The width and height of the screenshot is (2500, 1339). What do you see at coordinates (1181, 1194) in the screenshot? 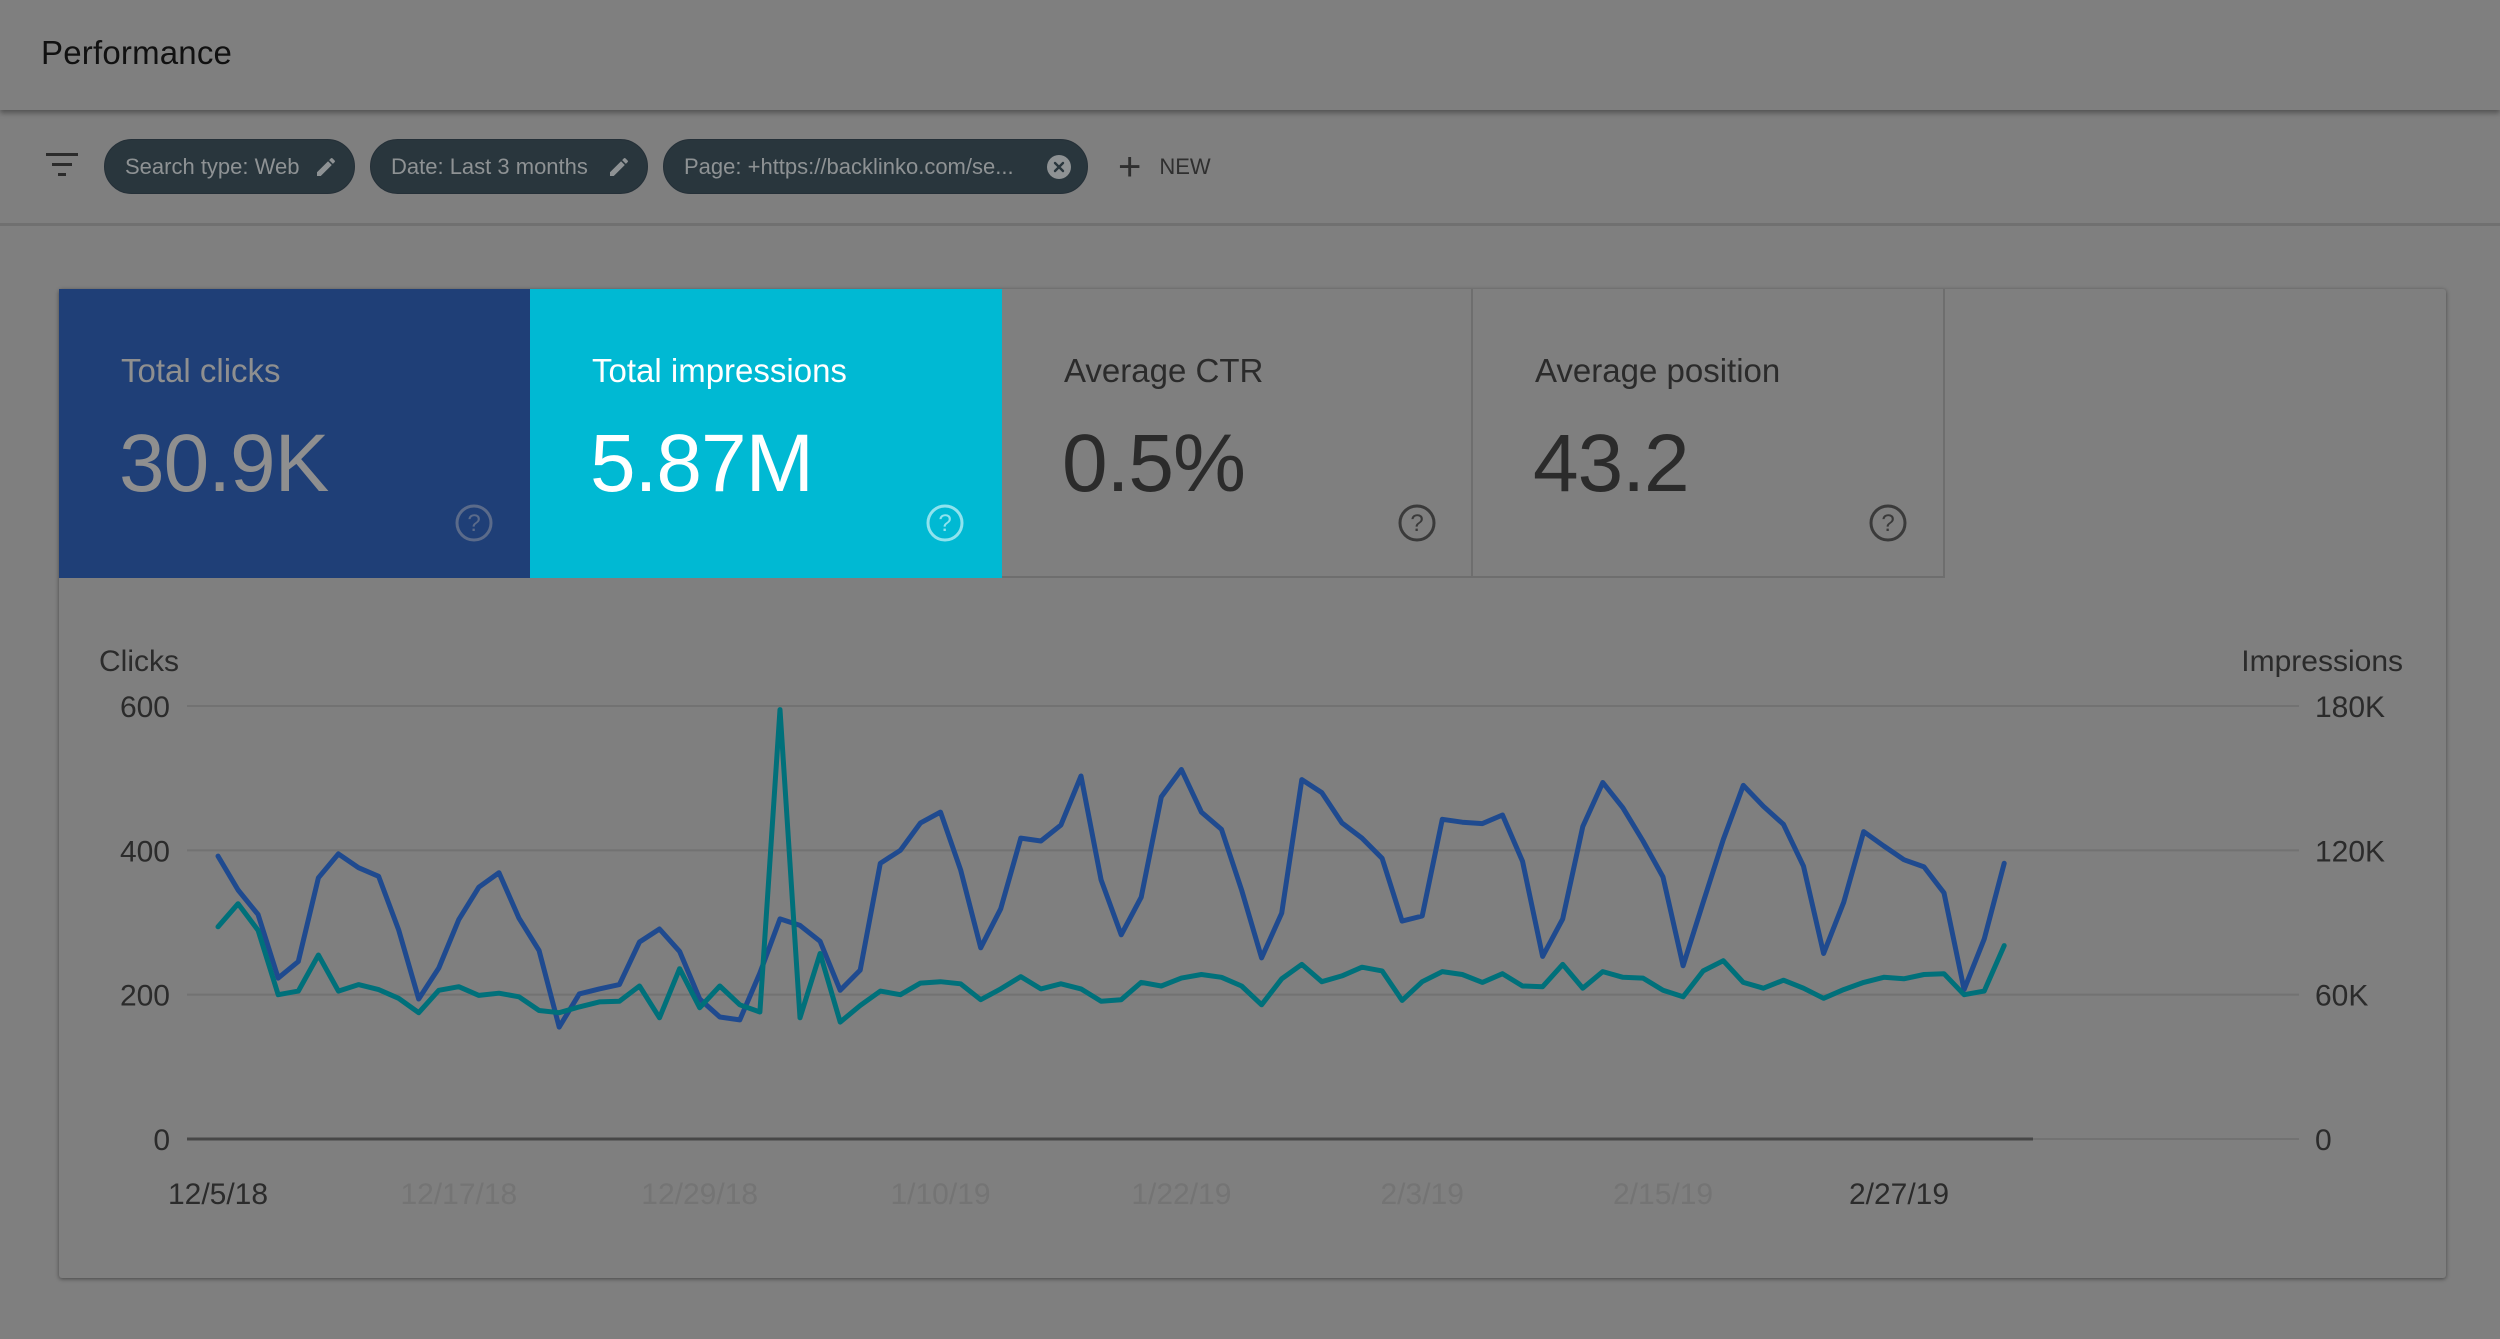
I see `x-axis-tick-label: 1/22/19` at bounding box center [1181, 1194].